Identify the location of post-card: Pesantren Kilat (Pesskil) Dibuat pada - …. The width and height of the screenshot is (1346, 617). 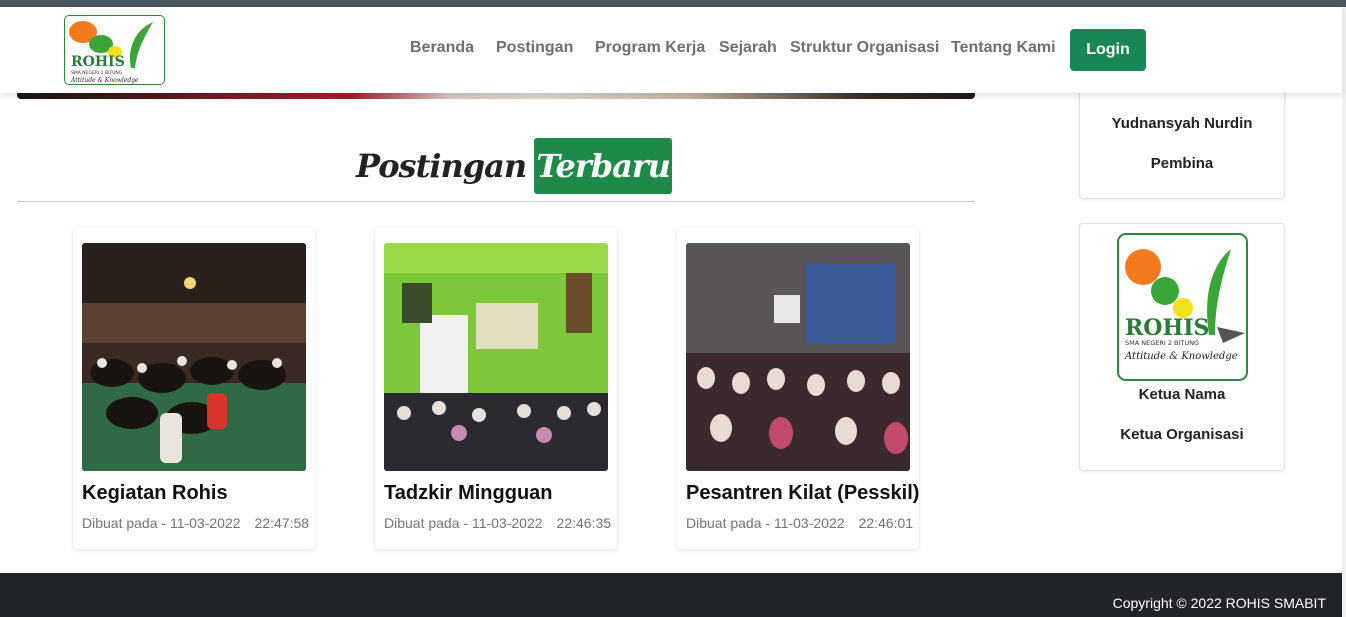
(798, 388).